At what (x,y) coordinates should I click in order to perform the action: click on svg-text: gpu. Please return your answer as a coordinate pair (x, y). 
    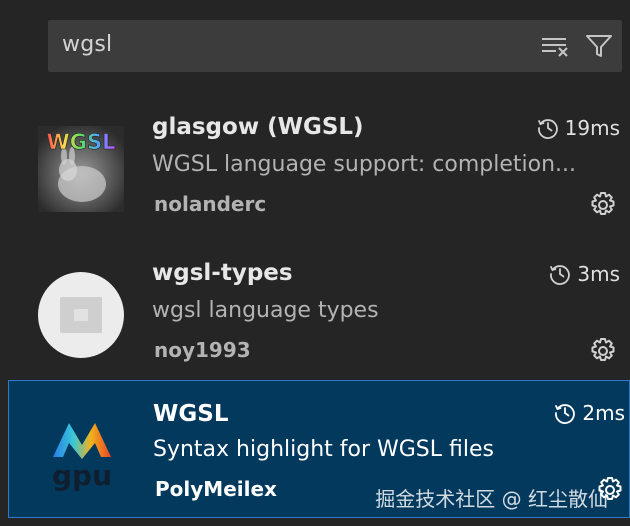
    Looking at the image, I should click on (82, 475).